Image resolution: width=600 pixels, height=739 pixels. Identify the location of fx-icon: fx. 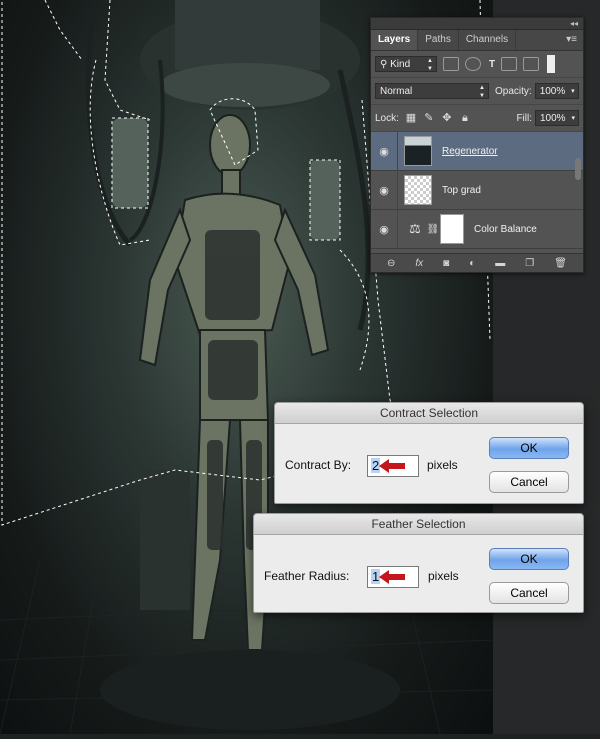
(419, 263).